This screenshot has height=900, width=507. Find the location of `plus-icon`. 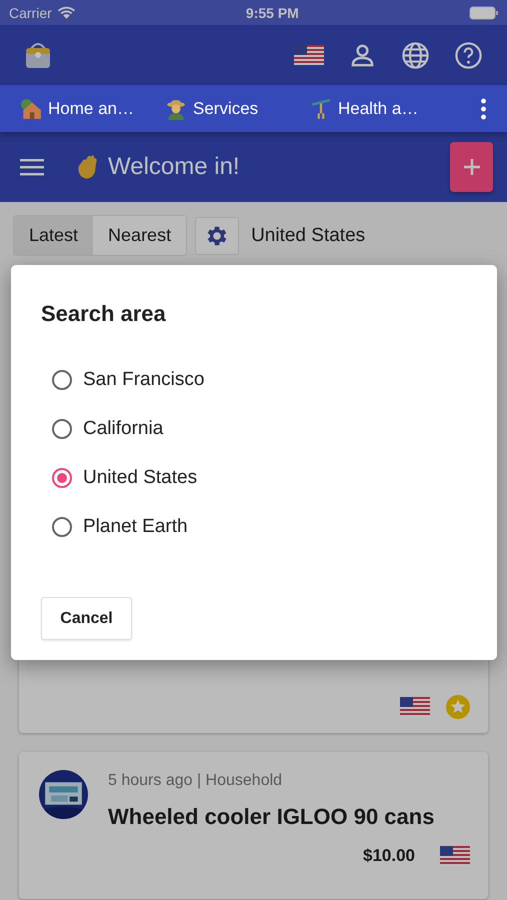

plus-icon is located at coordinates (472, 167).